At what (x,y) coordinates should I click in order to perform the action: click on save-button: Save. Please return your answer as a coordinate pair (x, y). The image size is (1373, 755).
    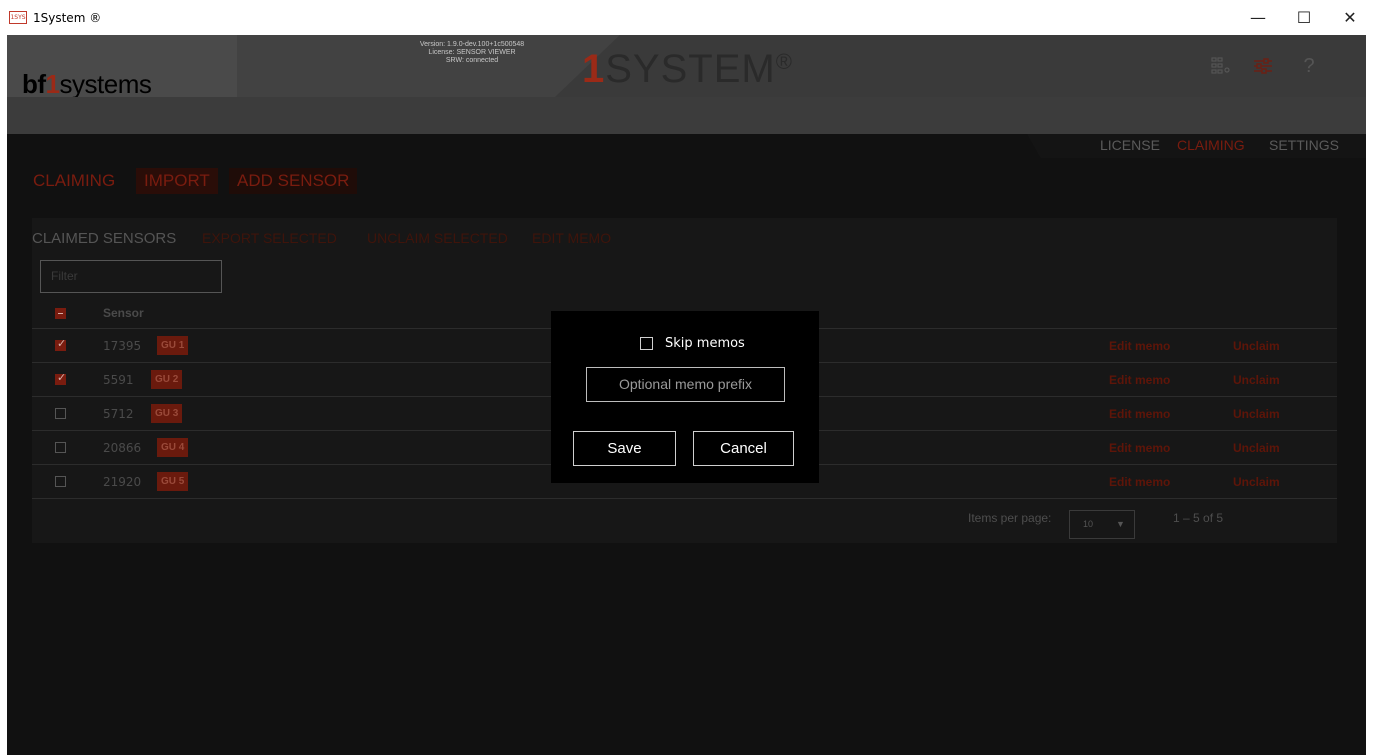
    Looking at the image, I should click on (624, 448).